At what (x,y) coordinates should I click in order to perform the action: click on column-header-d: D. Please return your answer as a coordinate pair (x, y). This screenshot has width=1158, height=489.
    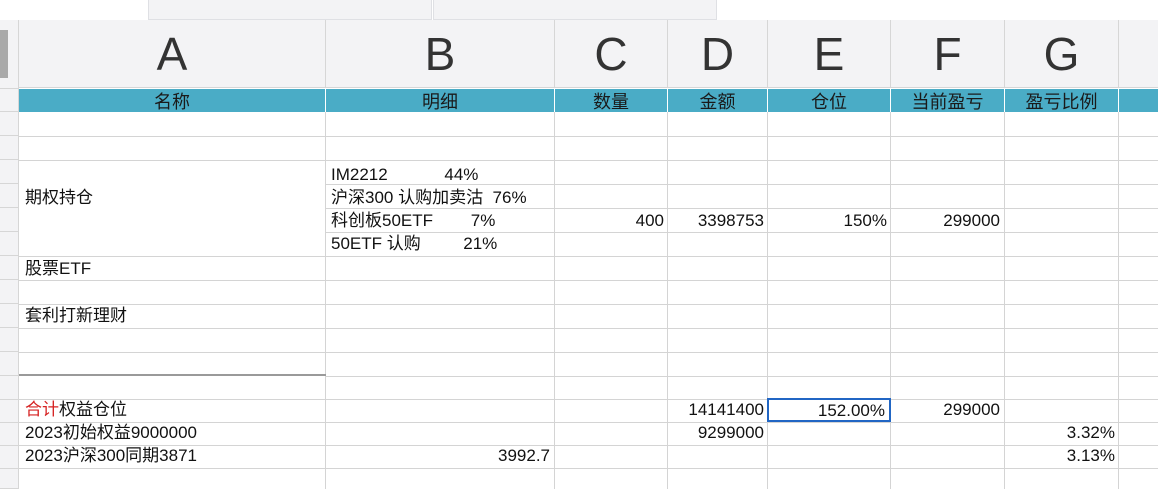
    Looking at the image, I should click on (718, 54).